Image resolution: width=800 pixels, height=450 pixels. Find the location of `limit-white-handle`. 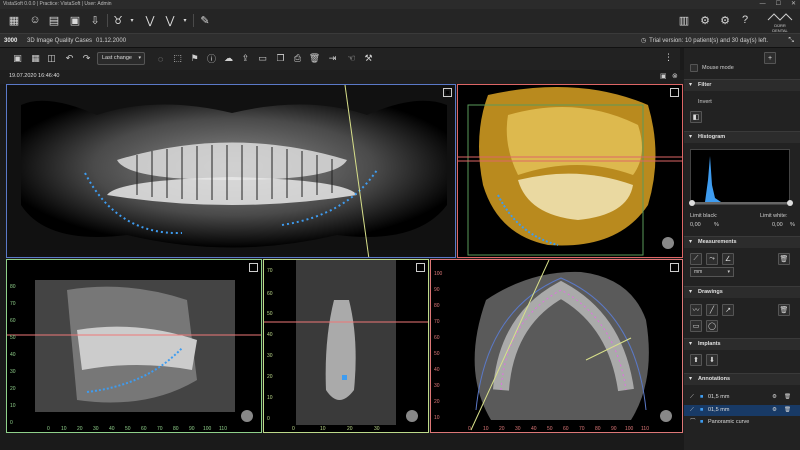

limit-white-handle is located at coordinates (790, 203).